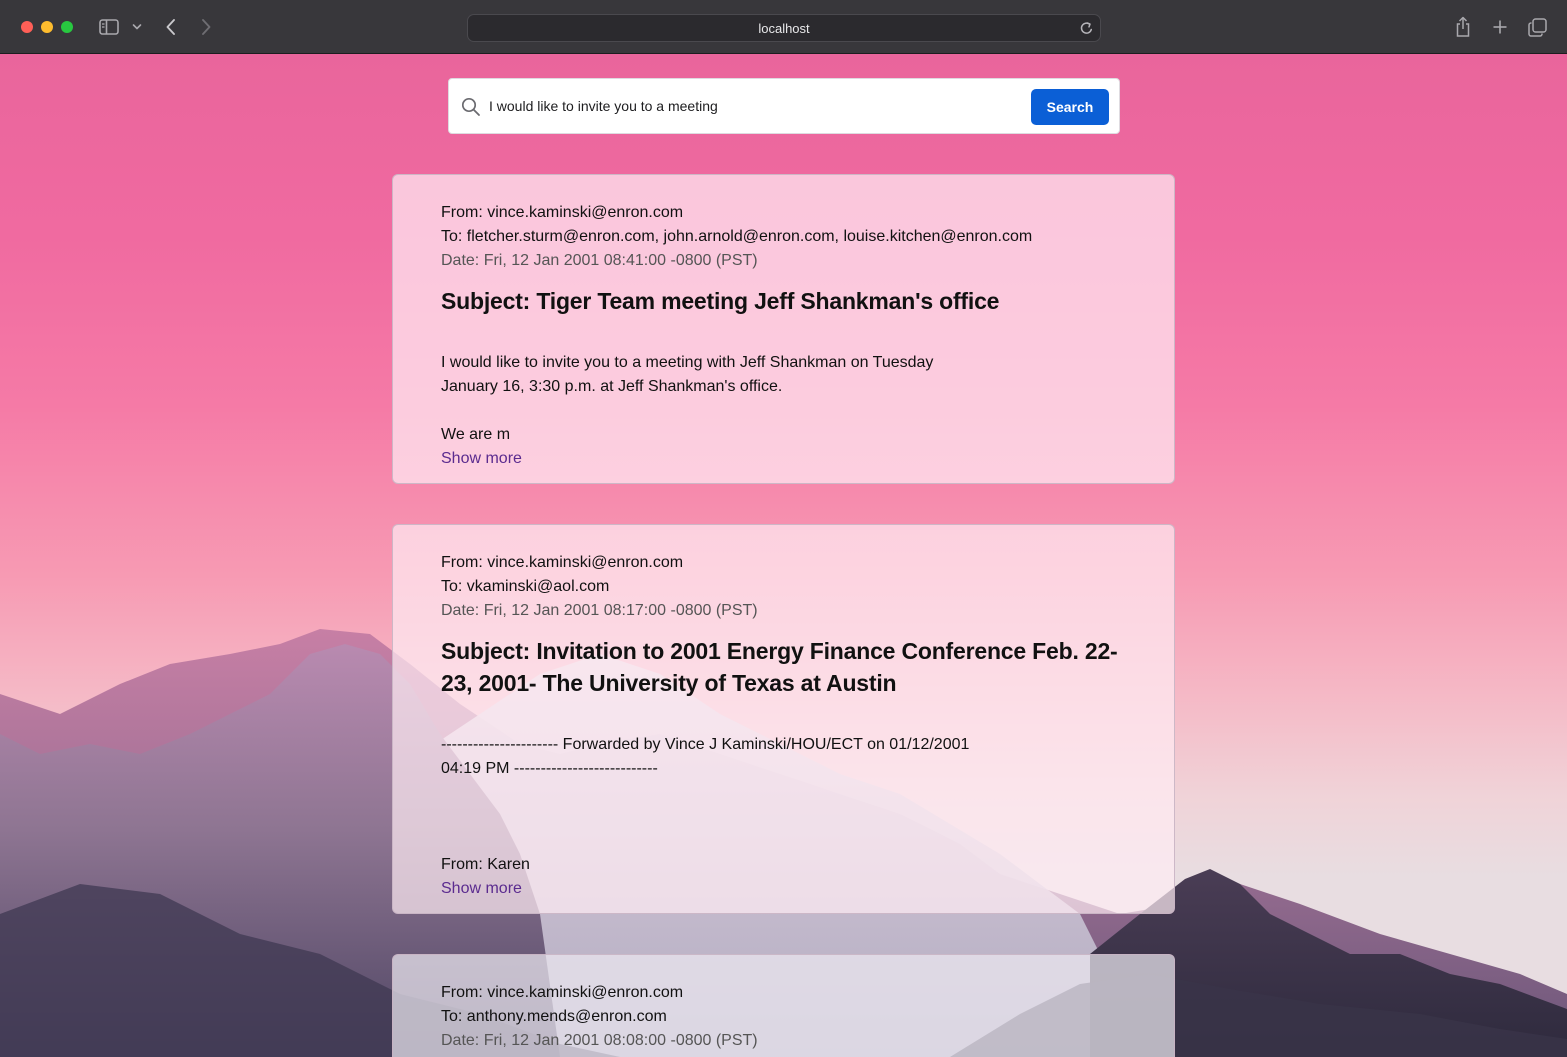 The image size is (1567, 1057). I want to click on share-icon, so click(1463, 26).